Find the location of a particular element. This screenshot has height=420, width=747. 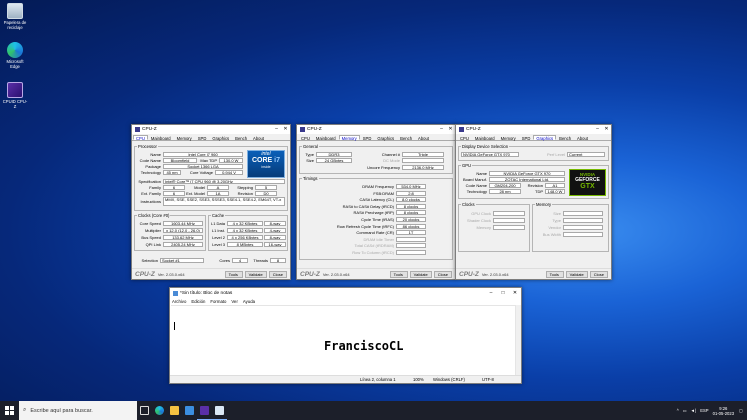

display-device-select: NVIDIA GeForce GTX 970 is located at coordinates (490, 154).